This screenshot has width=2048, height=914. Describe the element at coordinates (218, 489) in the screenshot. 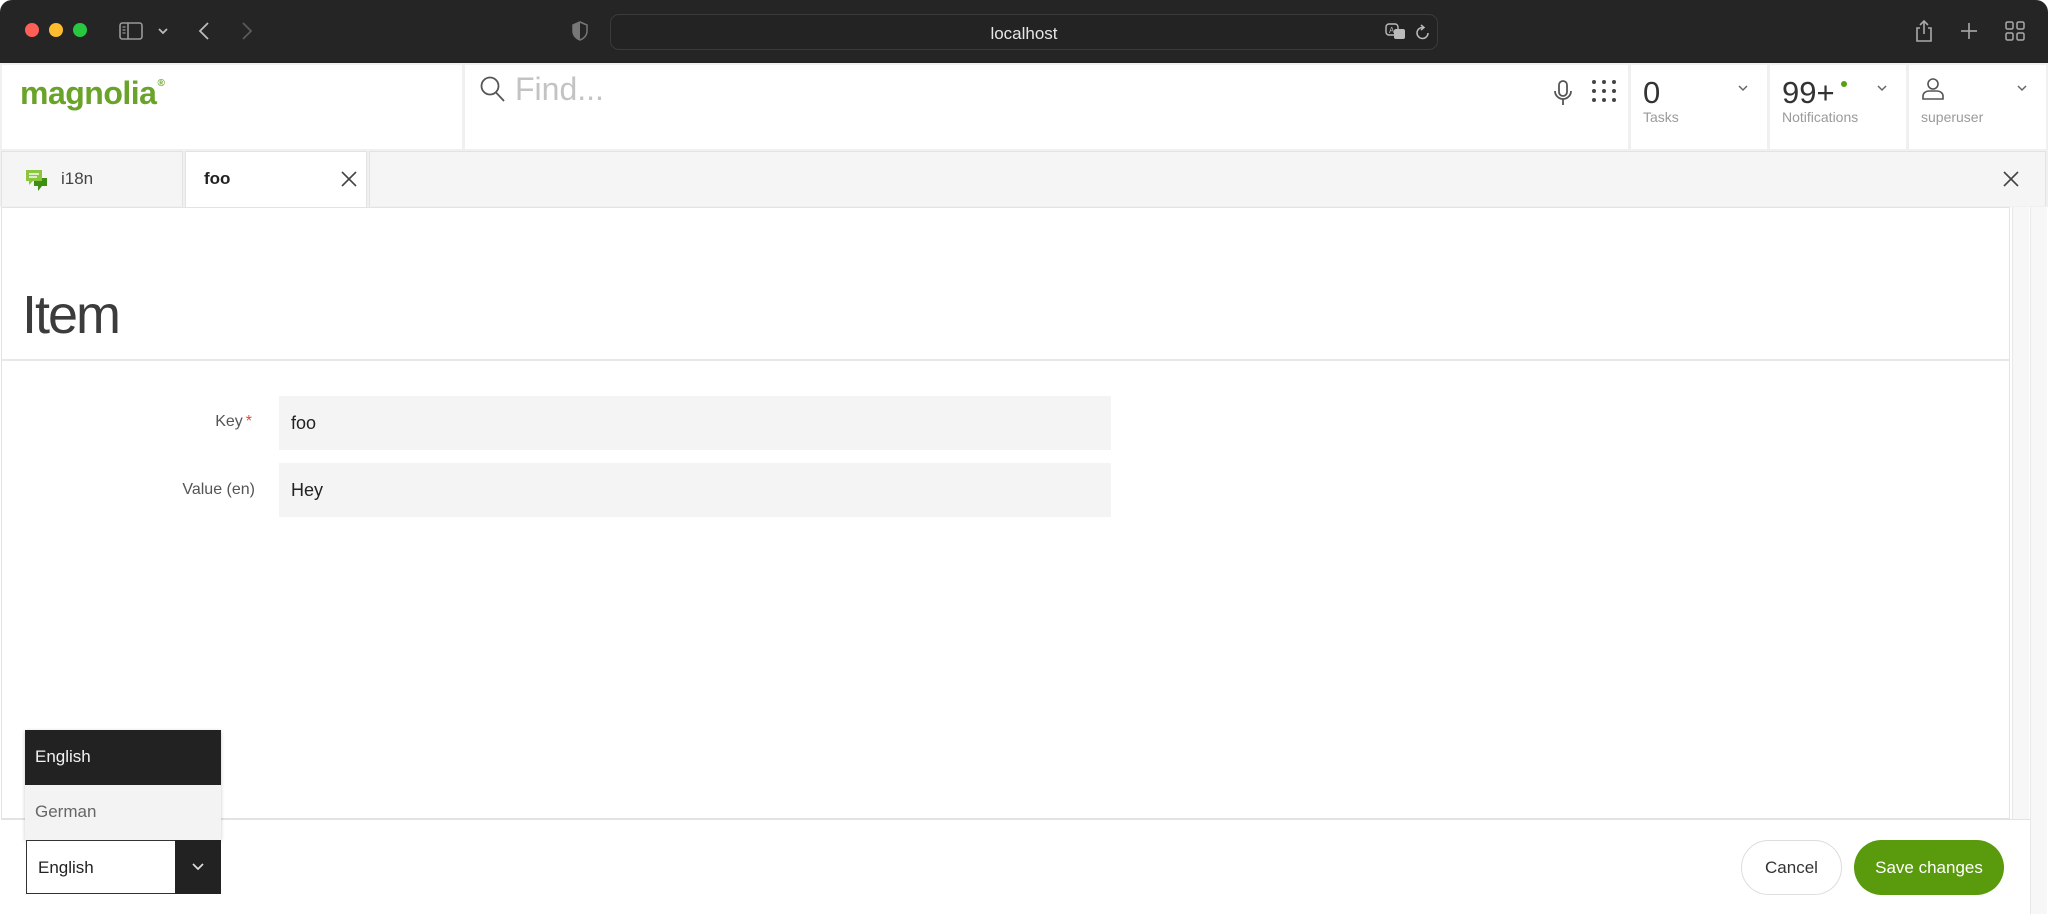

I see `value-label: Value (en)` at that location.